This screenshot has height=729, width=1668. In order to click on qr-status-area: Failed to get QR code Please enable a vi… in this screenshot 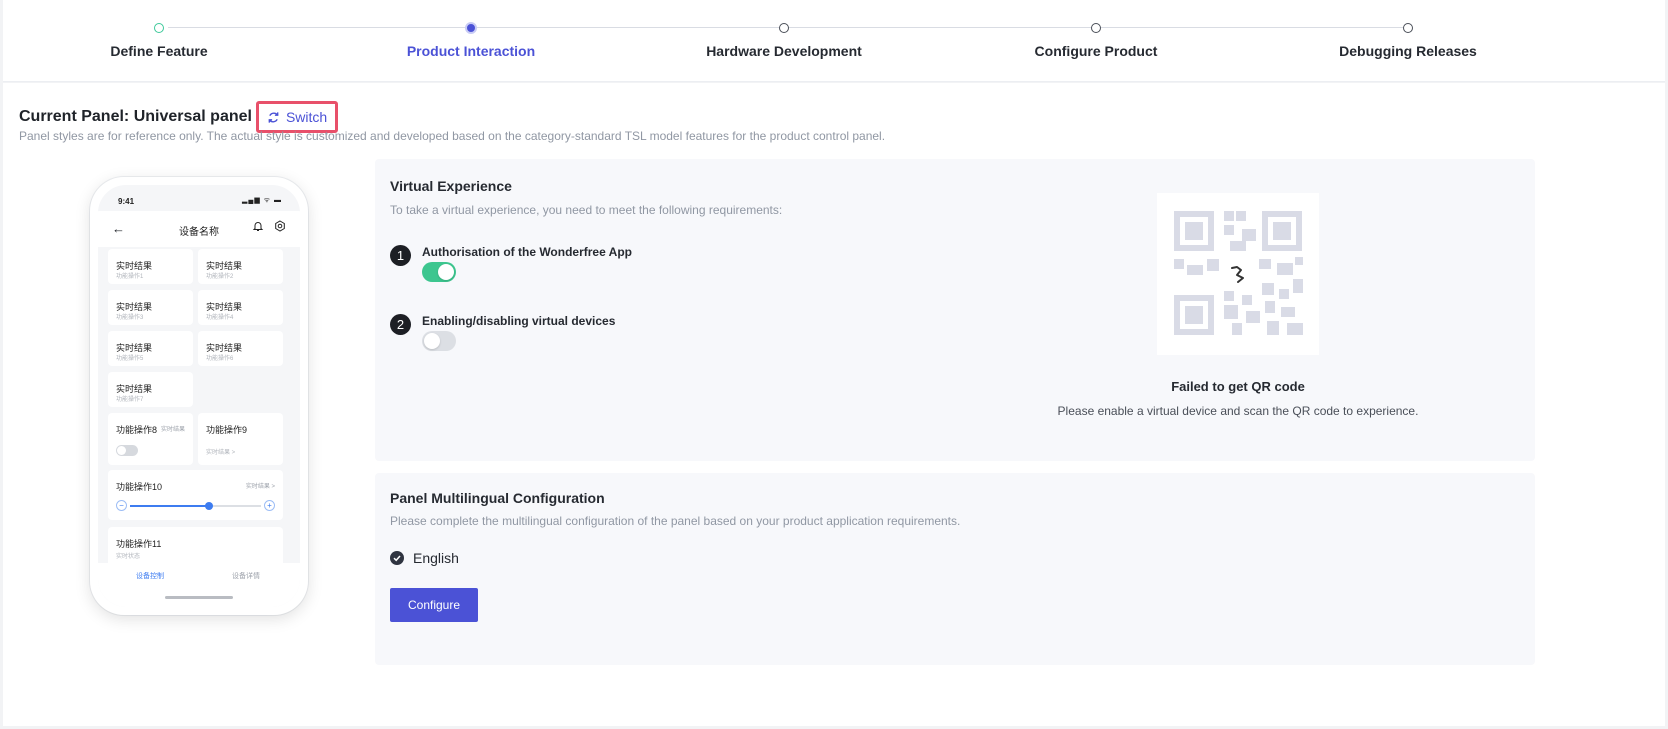, I will do `click(1238, 309)`.